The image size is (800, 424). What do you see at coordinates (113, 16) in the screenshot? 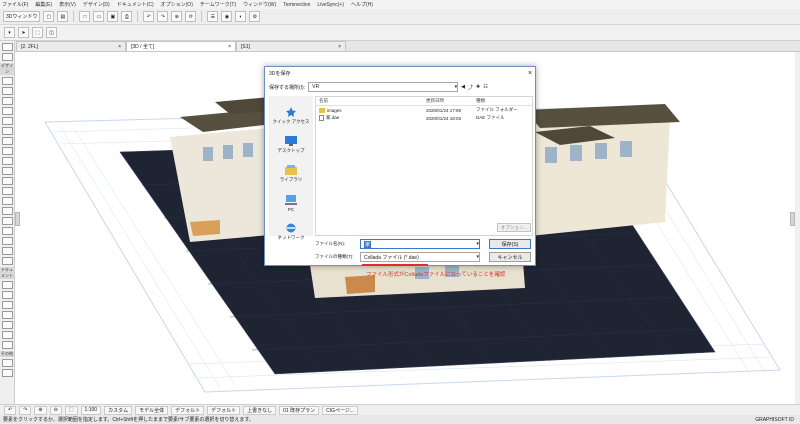
I see `save-icon: ▣` at bounding box center [113, 16].